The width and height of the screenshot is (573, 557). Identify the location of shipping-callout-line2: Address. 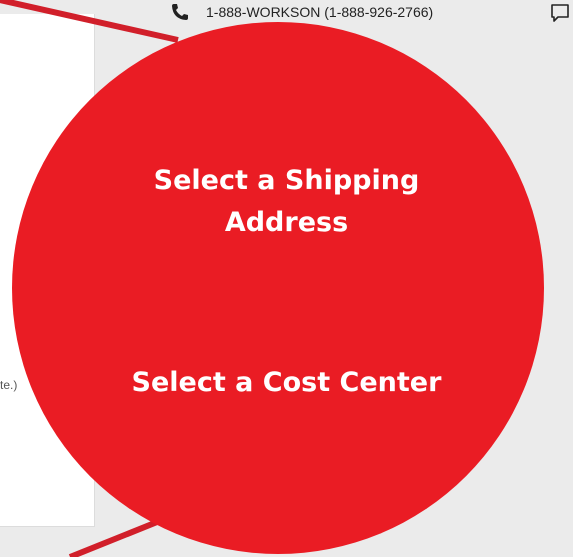
(286, 222).